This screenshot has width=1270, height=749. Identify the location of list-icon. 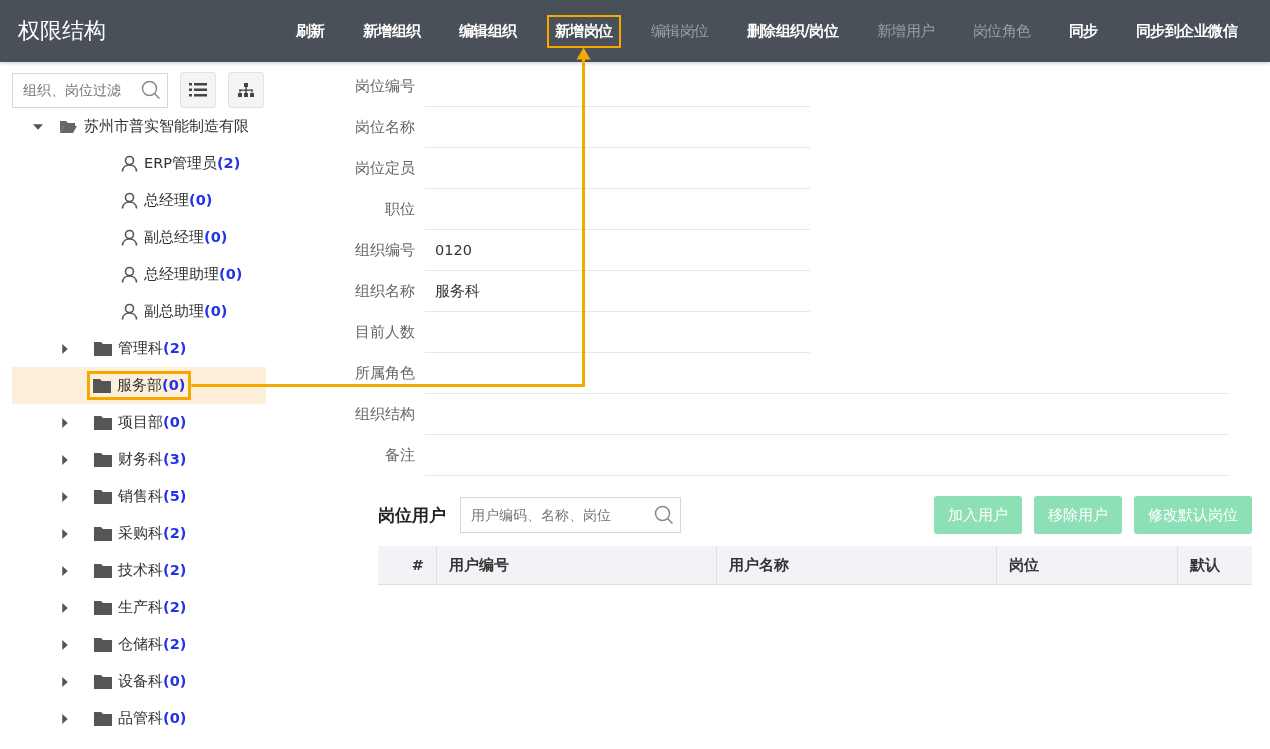
(198, 90).